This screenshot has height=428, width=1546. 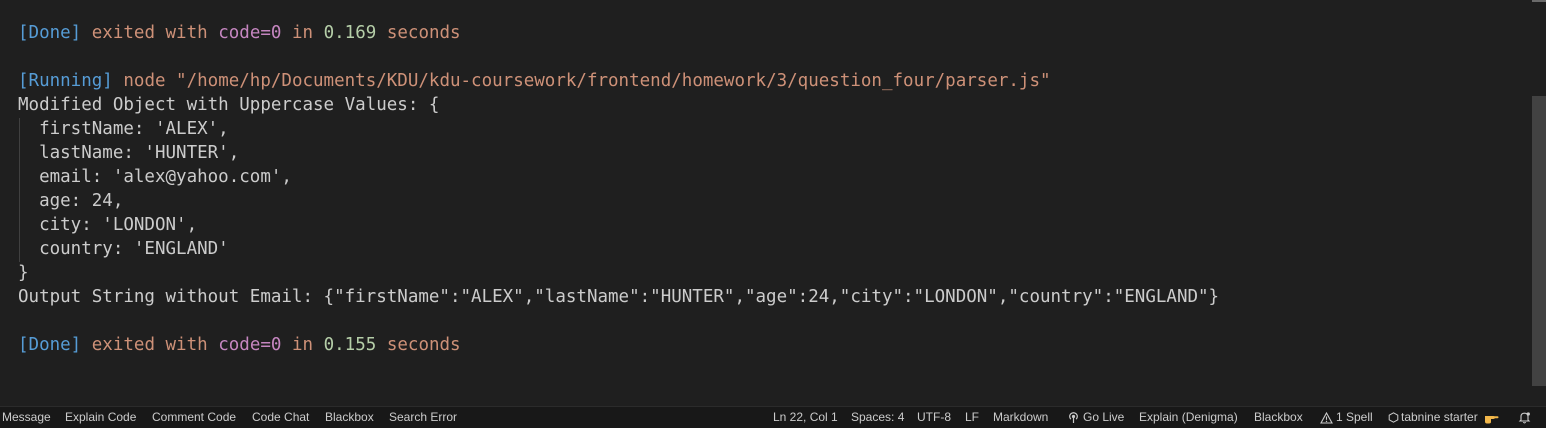 What do you see at coordinates (100, 417) in the screenshot?
I see `status-explain-code: Explain Code` at bounding box center [100, 417].